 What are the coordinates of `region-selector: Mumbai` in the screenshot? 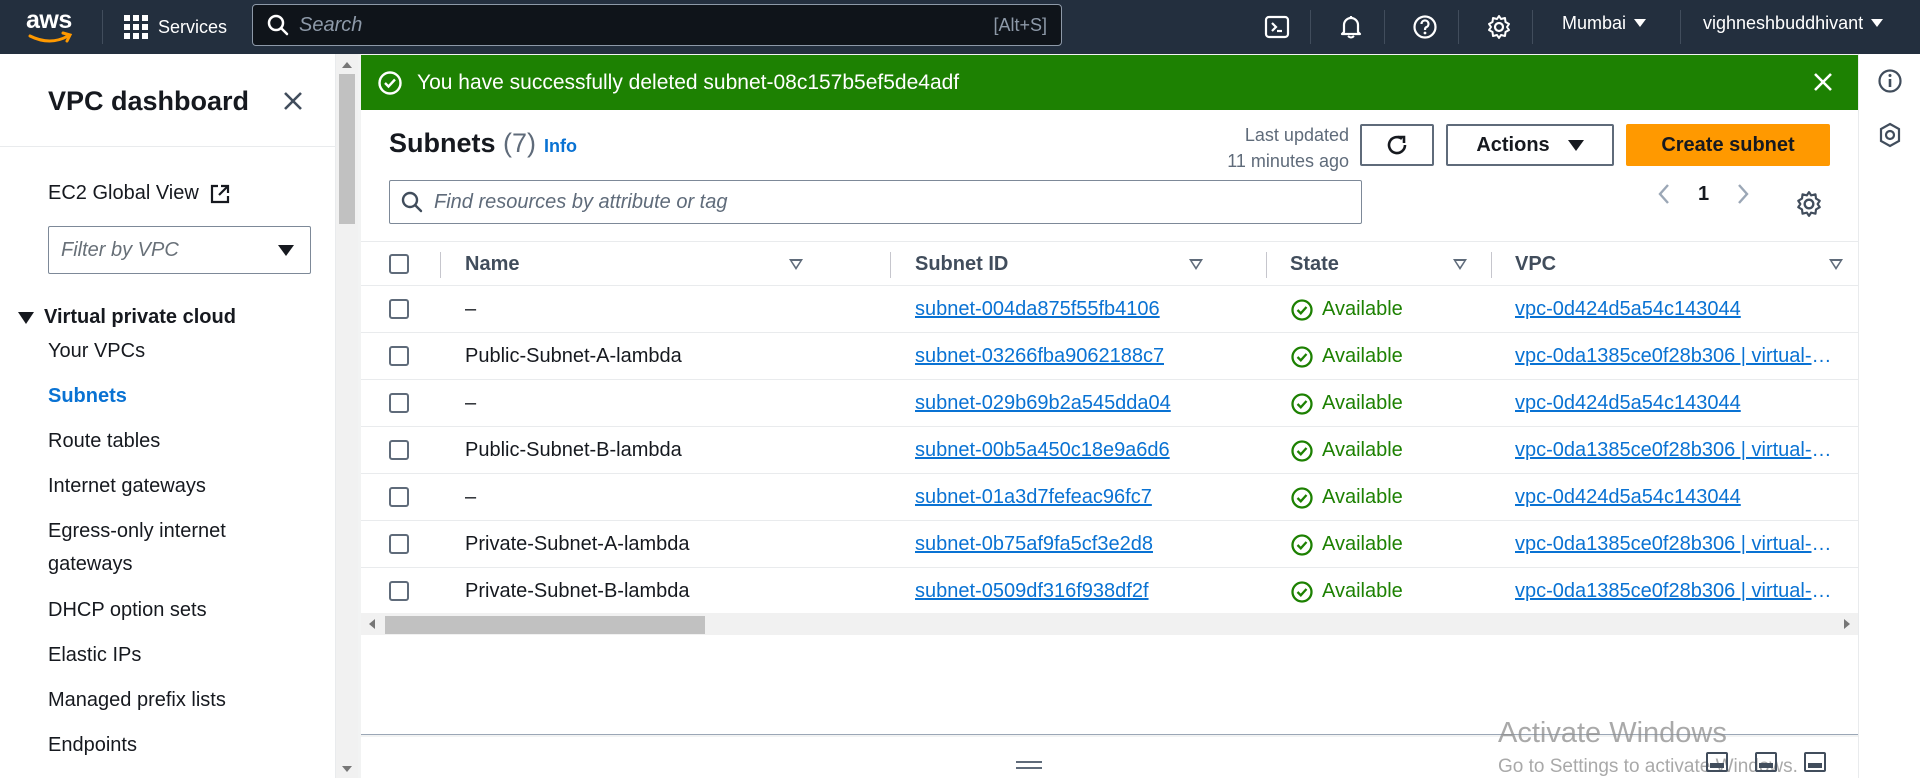 It's located at (1604, 23).